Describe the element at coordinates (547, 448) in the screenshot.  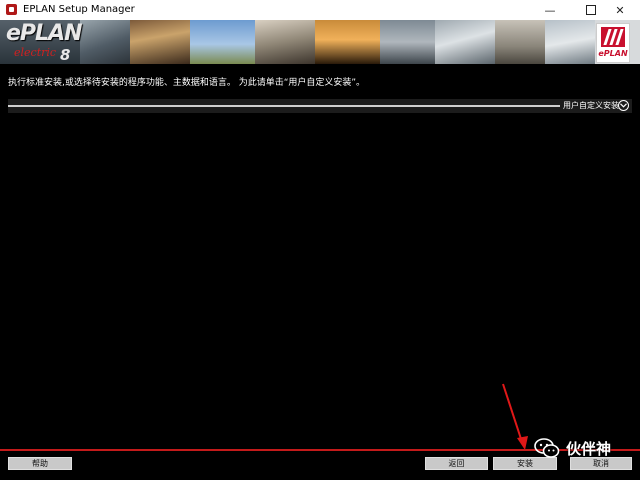
I see `wechat-icon` at that location.